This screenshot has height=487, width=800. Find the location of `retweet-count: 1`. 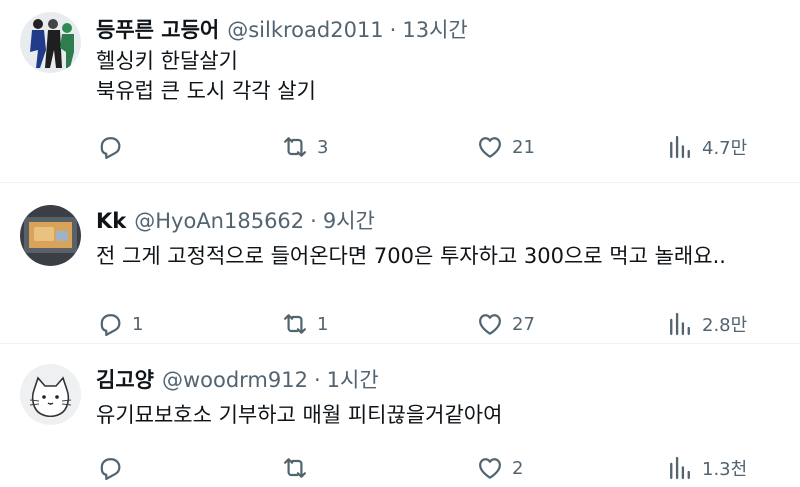

retweet-count: 1 is located at coordinates (323, 324).